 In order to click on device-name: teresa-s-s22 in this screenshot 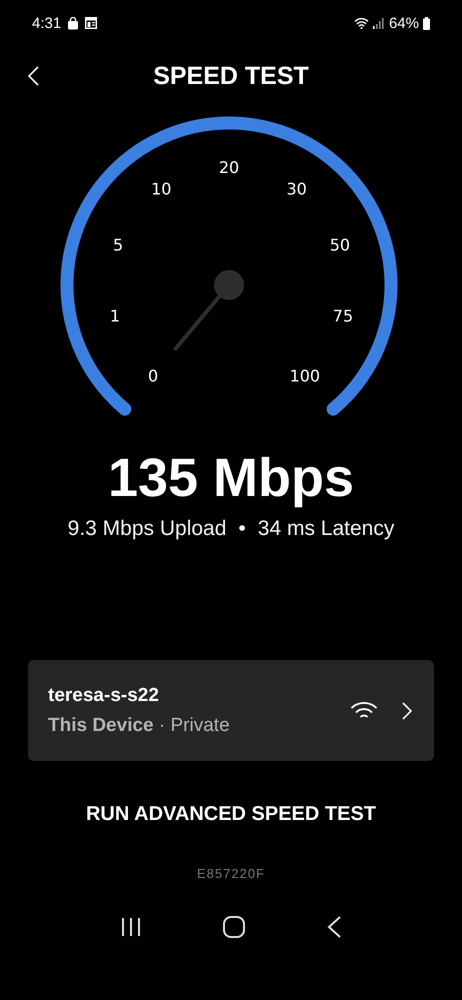, I will do `click(104, 695)`.